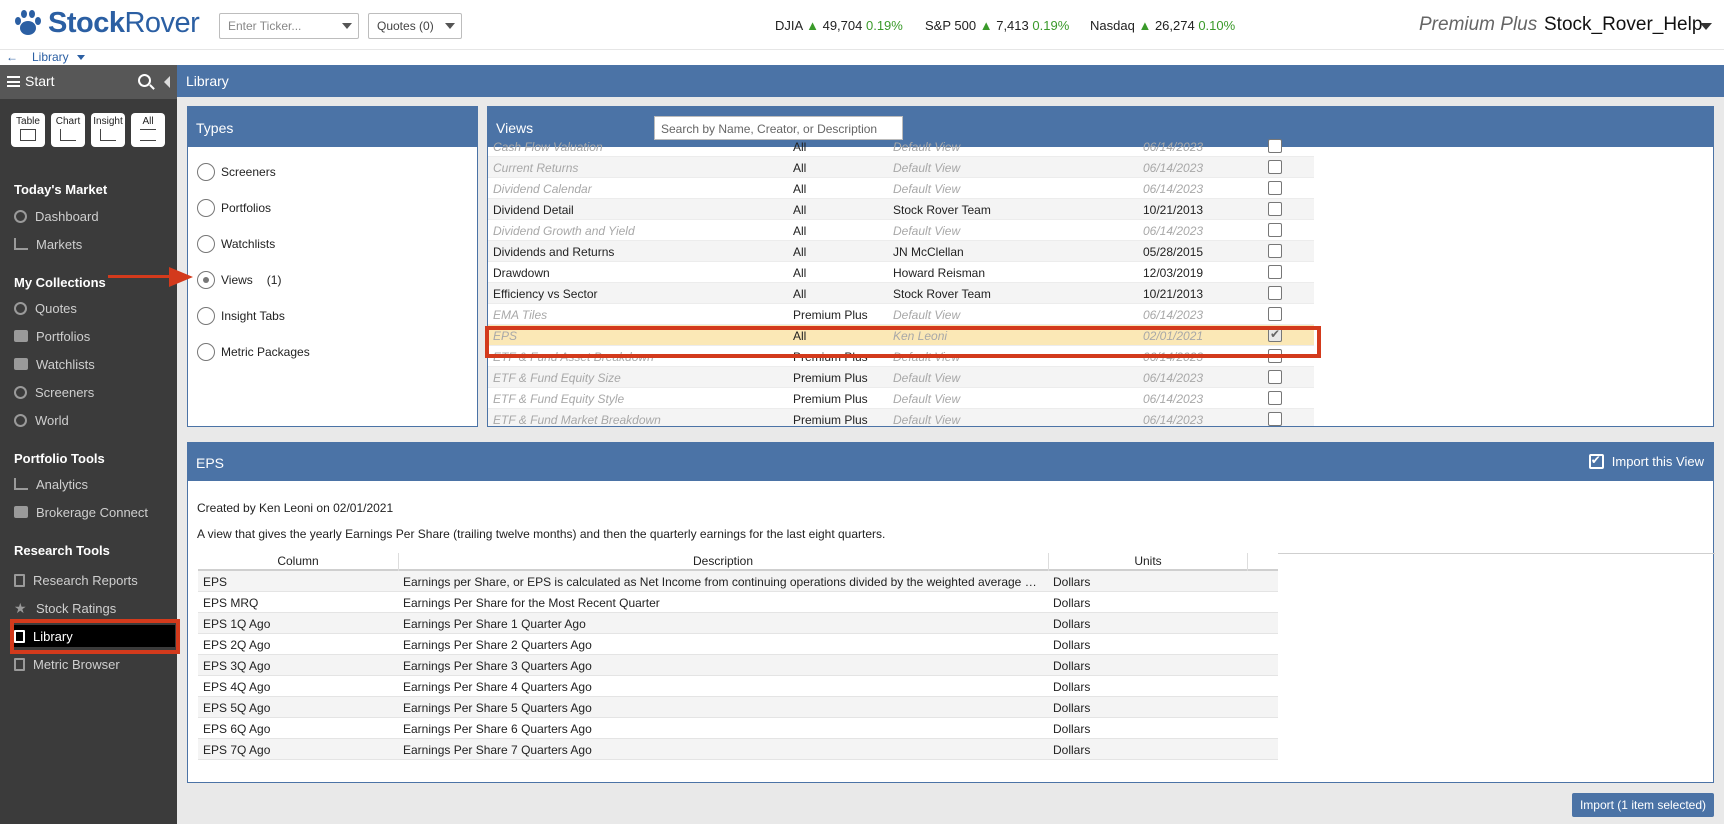 The height and width of the screenshot is (824, 1724). Describe the element at coordinates (557, 378) in the screenshot. I see `view-name: ETF & Fund Equity Size` at that location.